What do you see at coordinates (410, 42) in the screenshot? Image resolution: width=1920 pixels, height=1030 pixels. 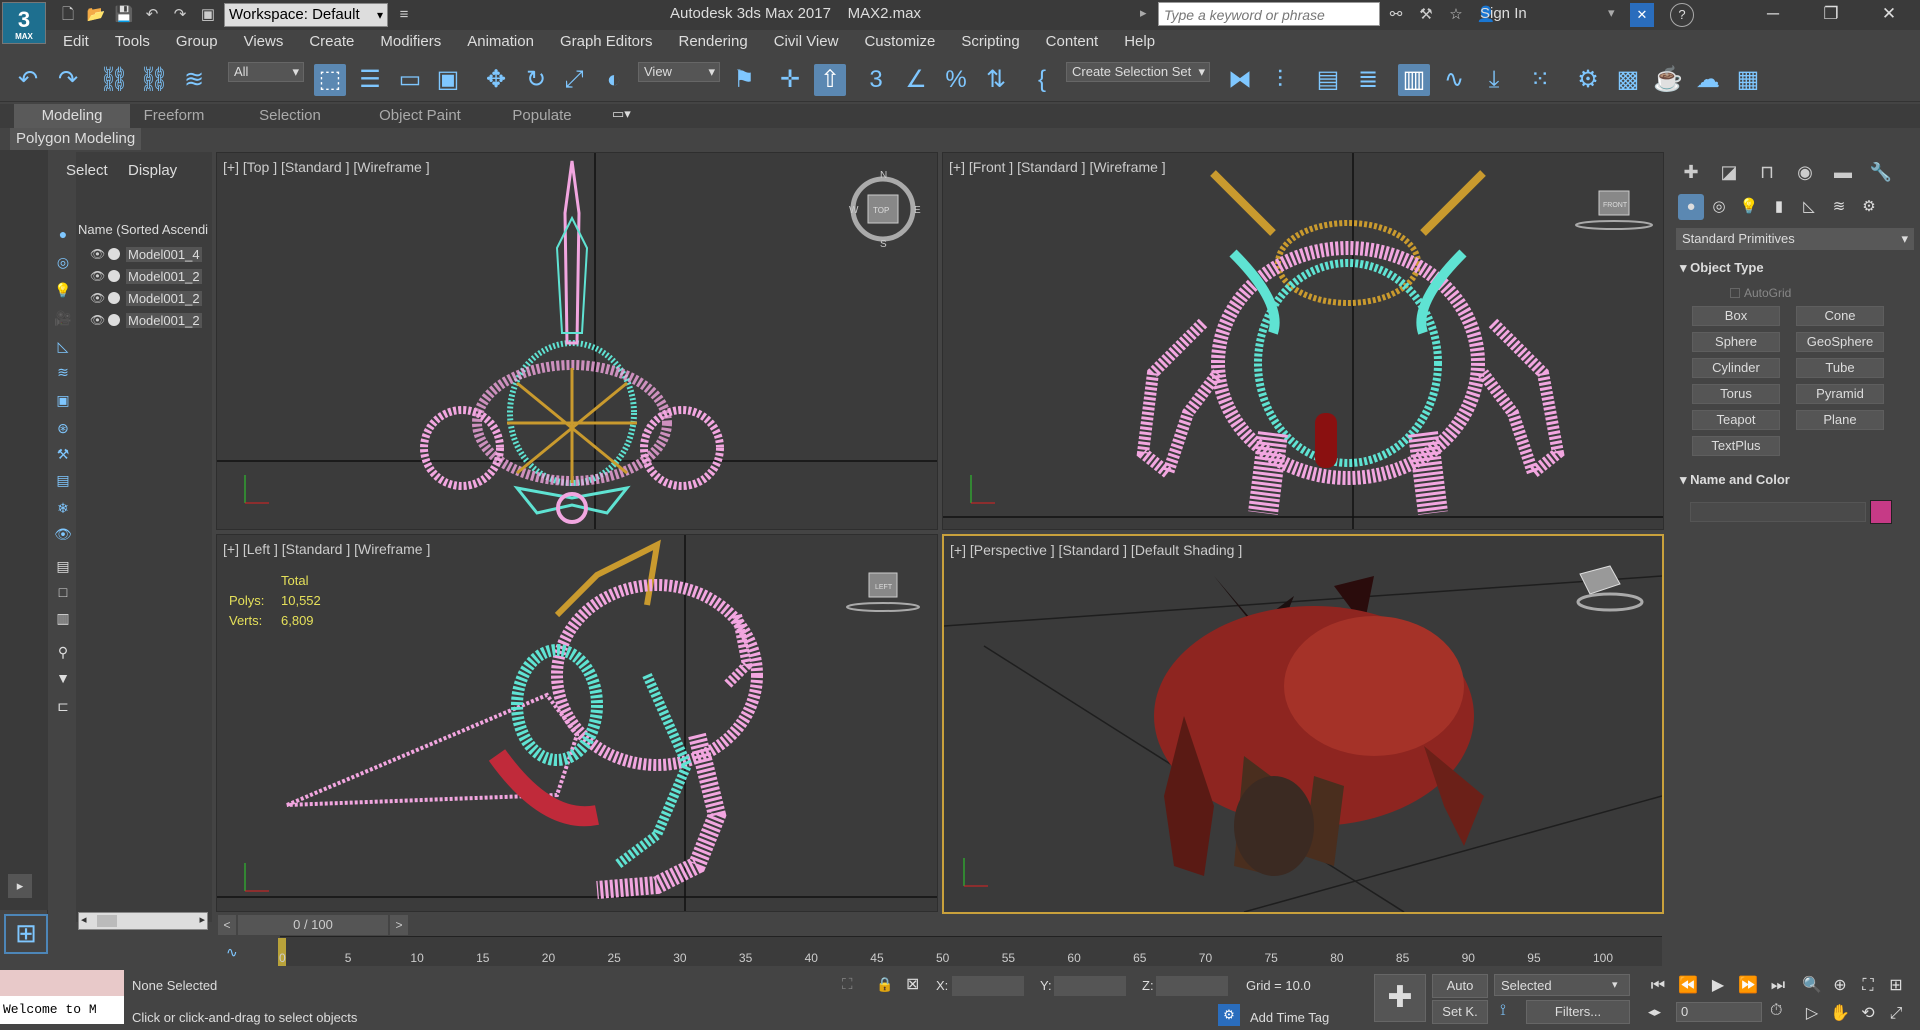 I see `menu-modifiers: Modifiers` at bounding box center [410, 42].